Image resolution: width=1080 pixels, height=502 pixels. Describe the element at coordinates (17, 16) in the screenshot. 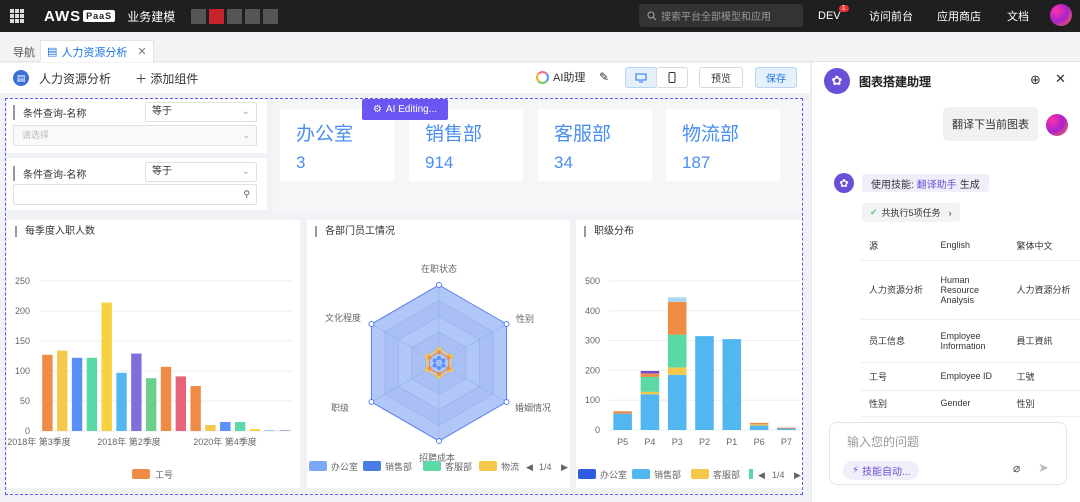

I see `app-grid-icon` at that location.